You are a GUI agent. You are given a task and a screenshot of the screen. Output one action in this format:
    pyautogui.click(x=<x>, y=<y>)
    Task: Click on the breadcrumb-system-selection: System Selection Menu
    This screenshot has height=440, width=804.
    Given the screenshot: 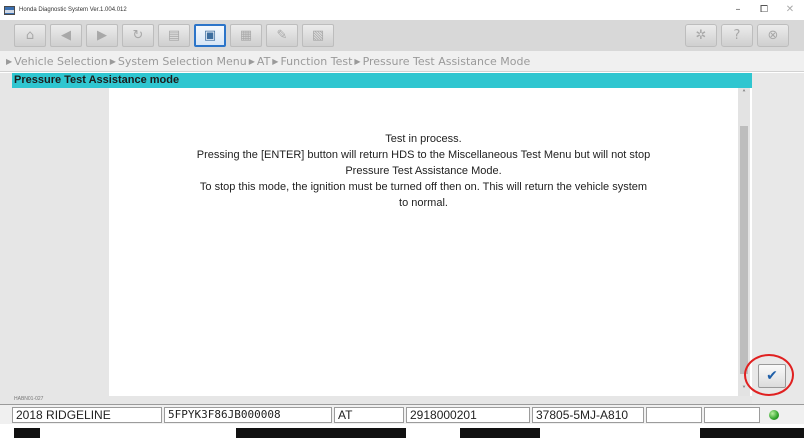 What is the action you would take?
    pyautogui.click(x=182, y=61)
    